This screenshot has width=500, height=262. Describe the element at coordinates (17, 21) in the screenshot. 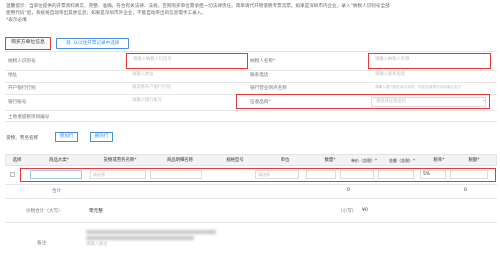

I see `required-note: 表示必填` at that location.